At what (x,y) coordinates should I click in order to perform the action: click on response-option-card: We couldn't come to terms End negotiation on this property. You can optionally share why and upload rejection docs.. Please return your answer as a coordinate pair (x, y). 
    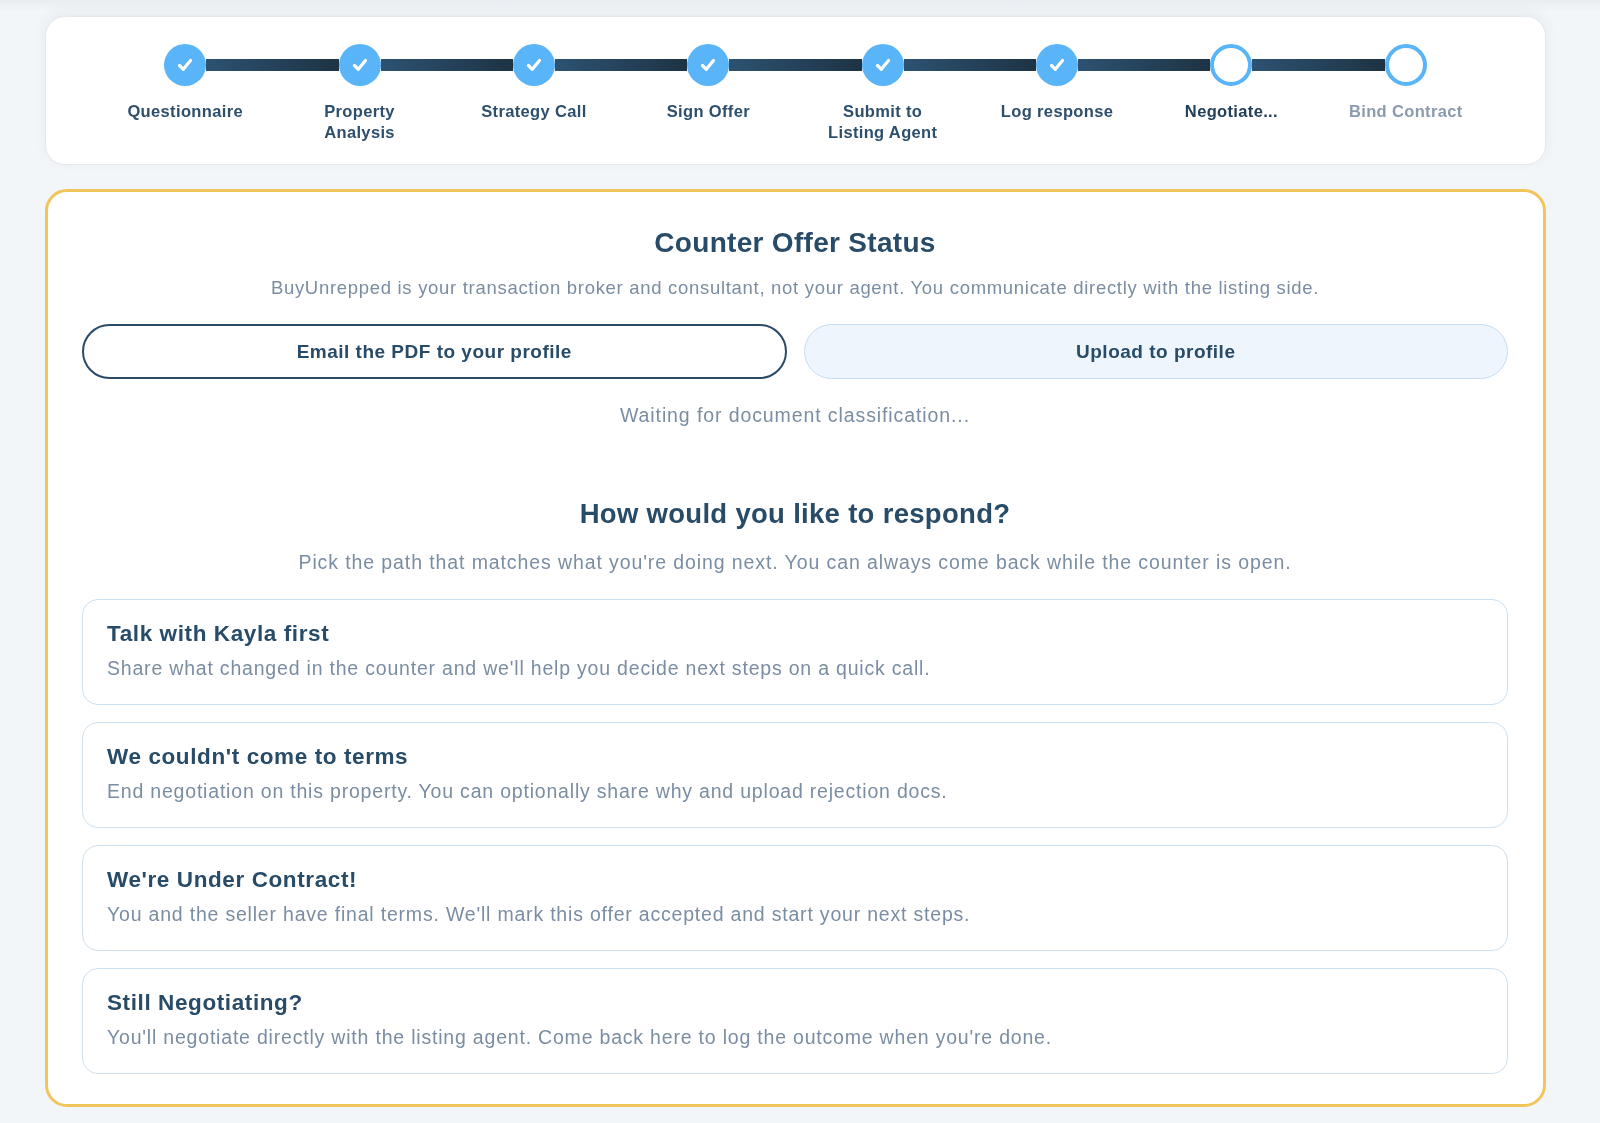
    Looking at the image, I should click on (795, 775).